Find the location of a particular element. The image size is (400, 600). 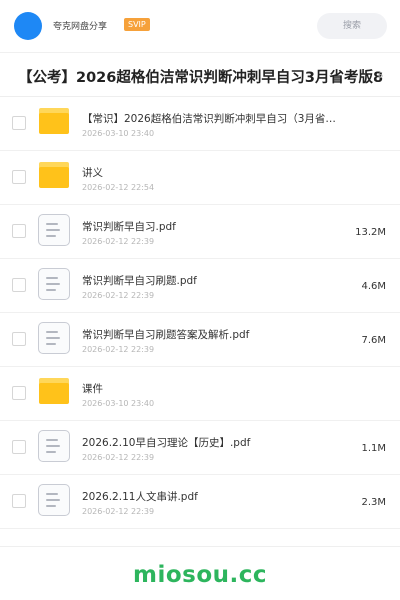

file-row: 常识判断早自习.pdf 2026-02-12 22:39 13.2M is located at coordinates (200, 232).